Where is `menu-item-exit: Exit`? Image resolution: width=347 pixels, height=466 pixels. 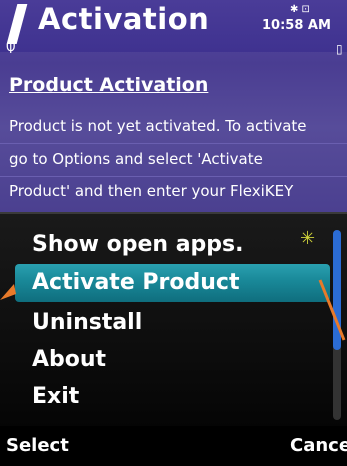 menu-item-exit: Exit is located at coordinates (55, 396).